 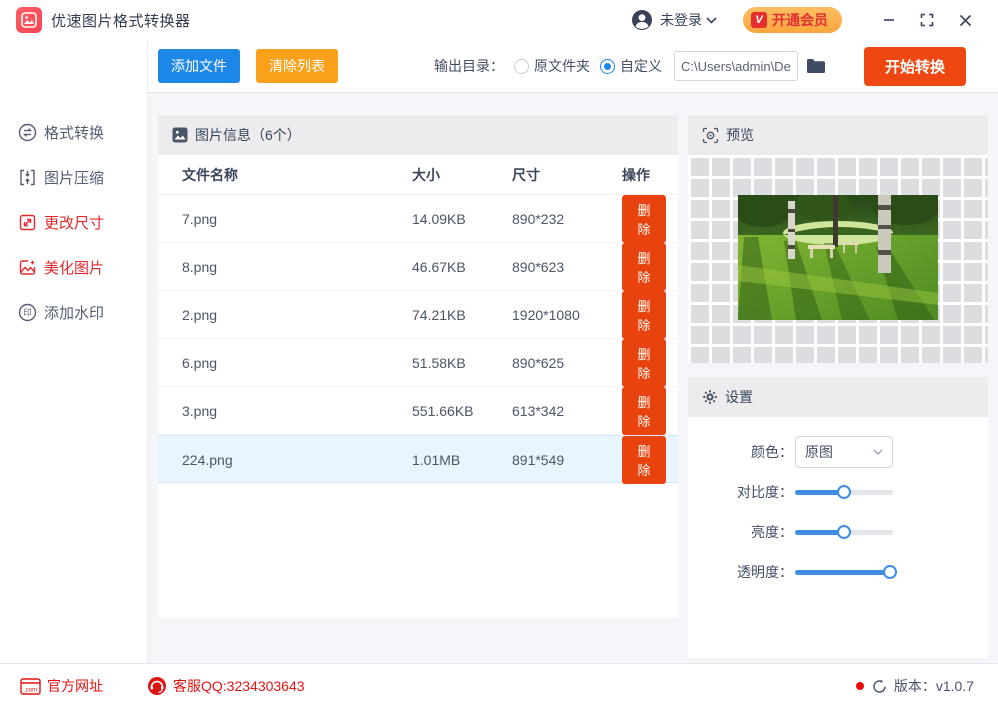 What do you see at coordinates (526, 174) in the screenshot?
I see `col-header-dims: 尺寸` at bounding box center [526, 174].